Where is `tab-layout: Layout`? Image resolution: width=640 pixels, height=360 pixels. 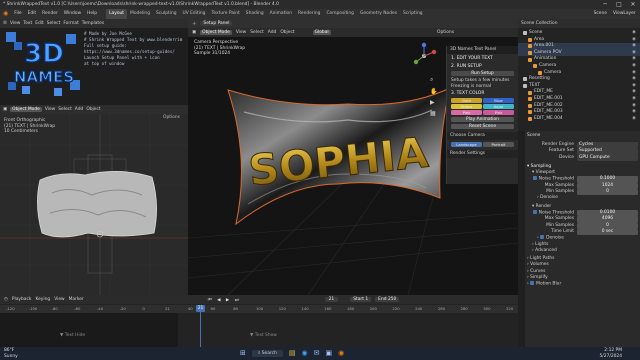 tab-layout: Layout is located at coordinates (117, 14).